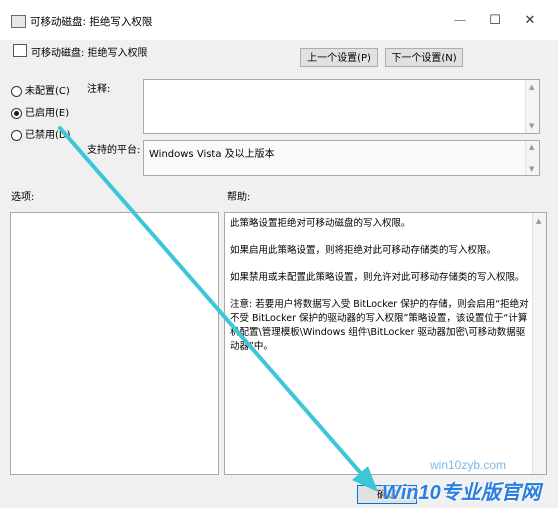  I want to click on watermark-url: win10zyb.com, so click(468, 465).